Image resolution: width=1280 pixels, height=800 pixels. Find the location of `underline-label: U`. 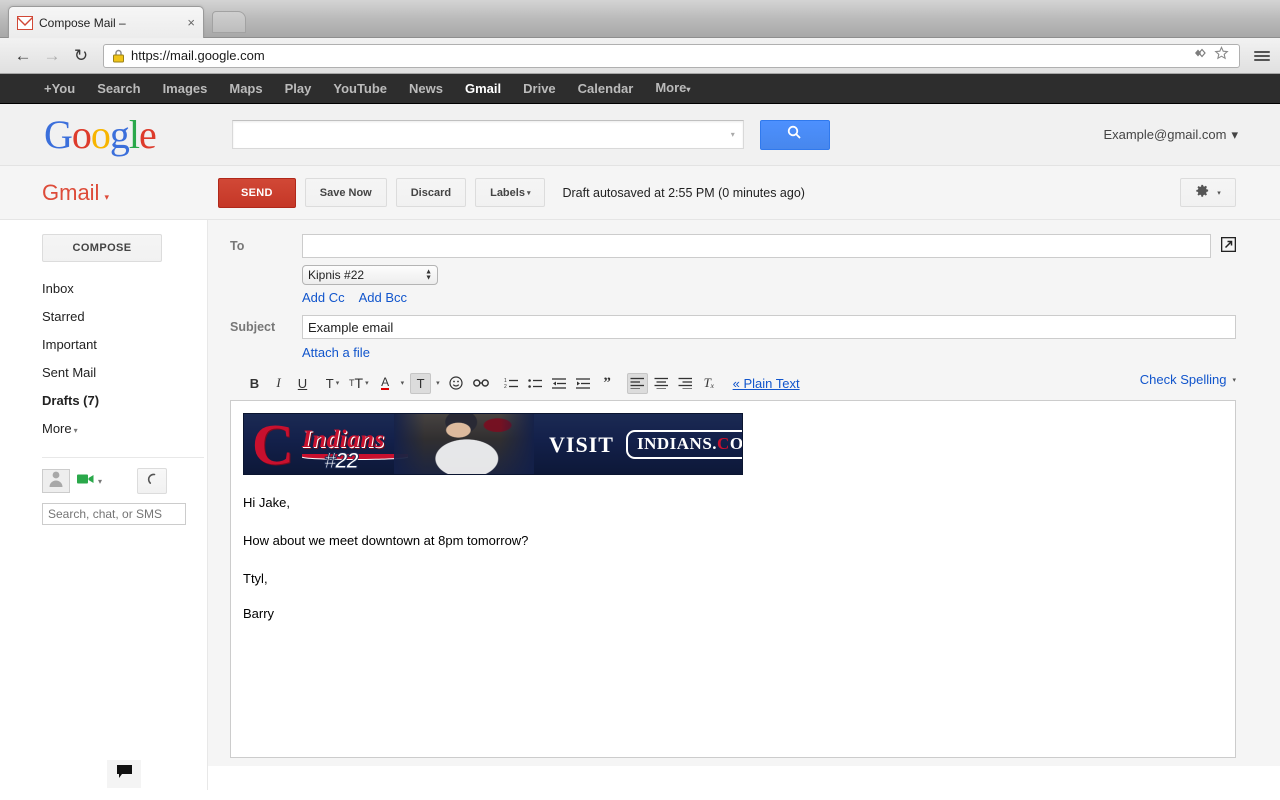

underline-label: U is located at coordinates (302, 383).